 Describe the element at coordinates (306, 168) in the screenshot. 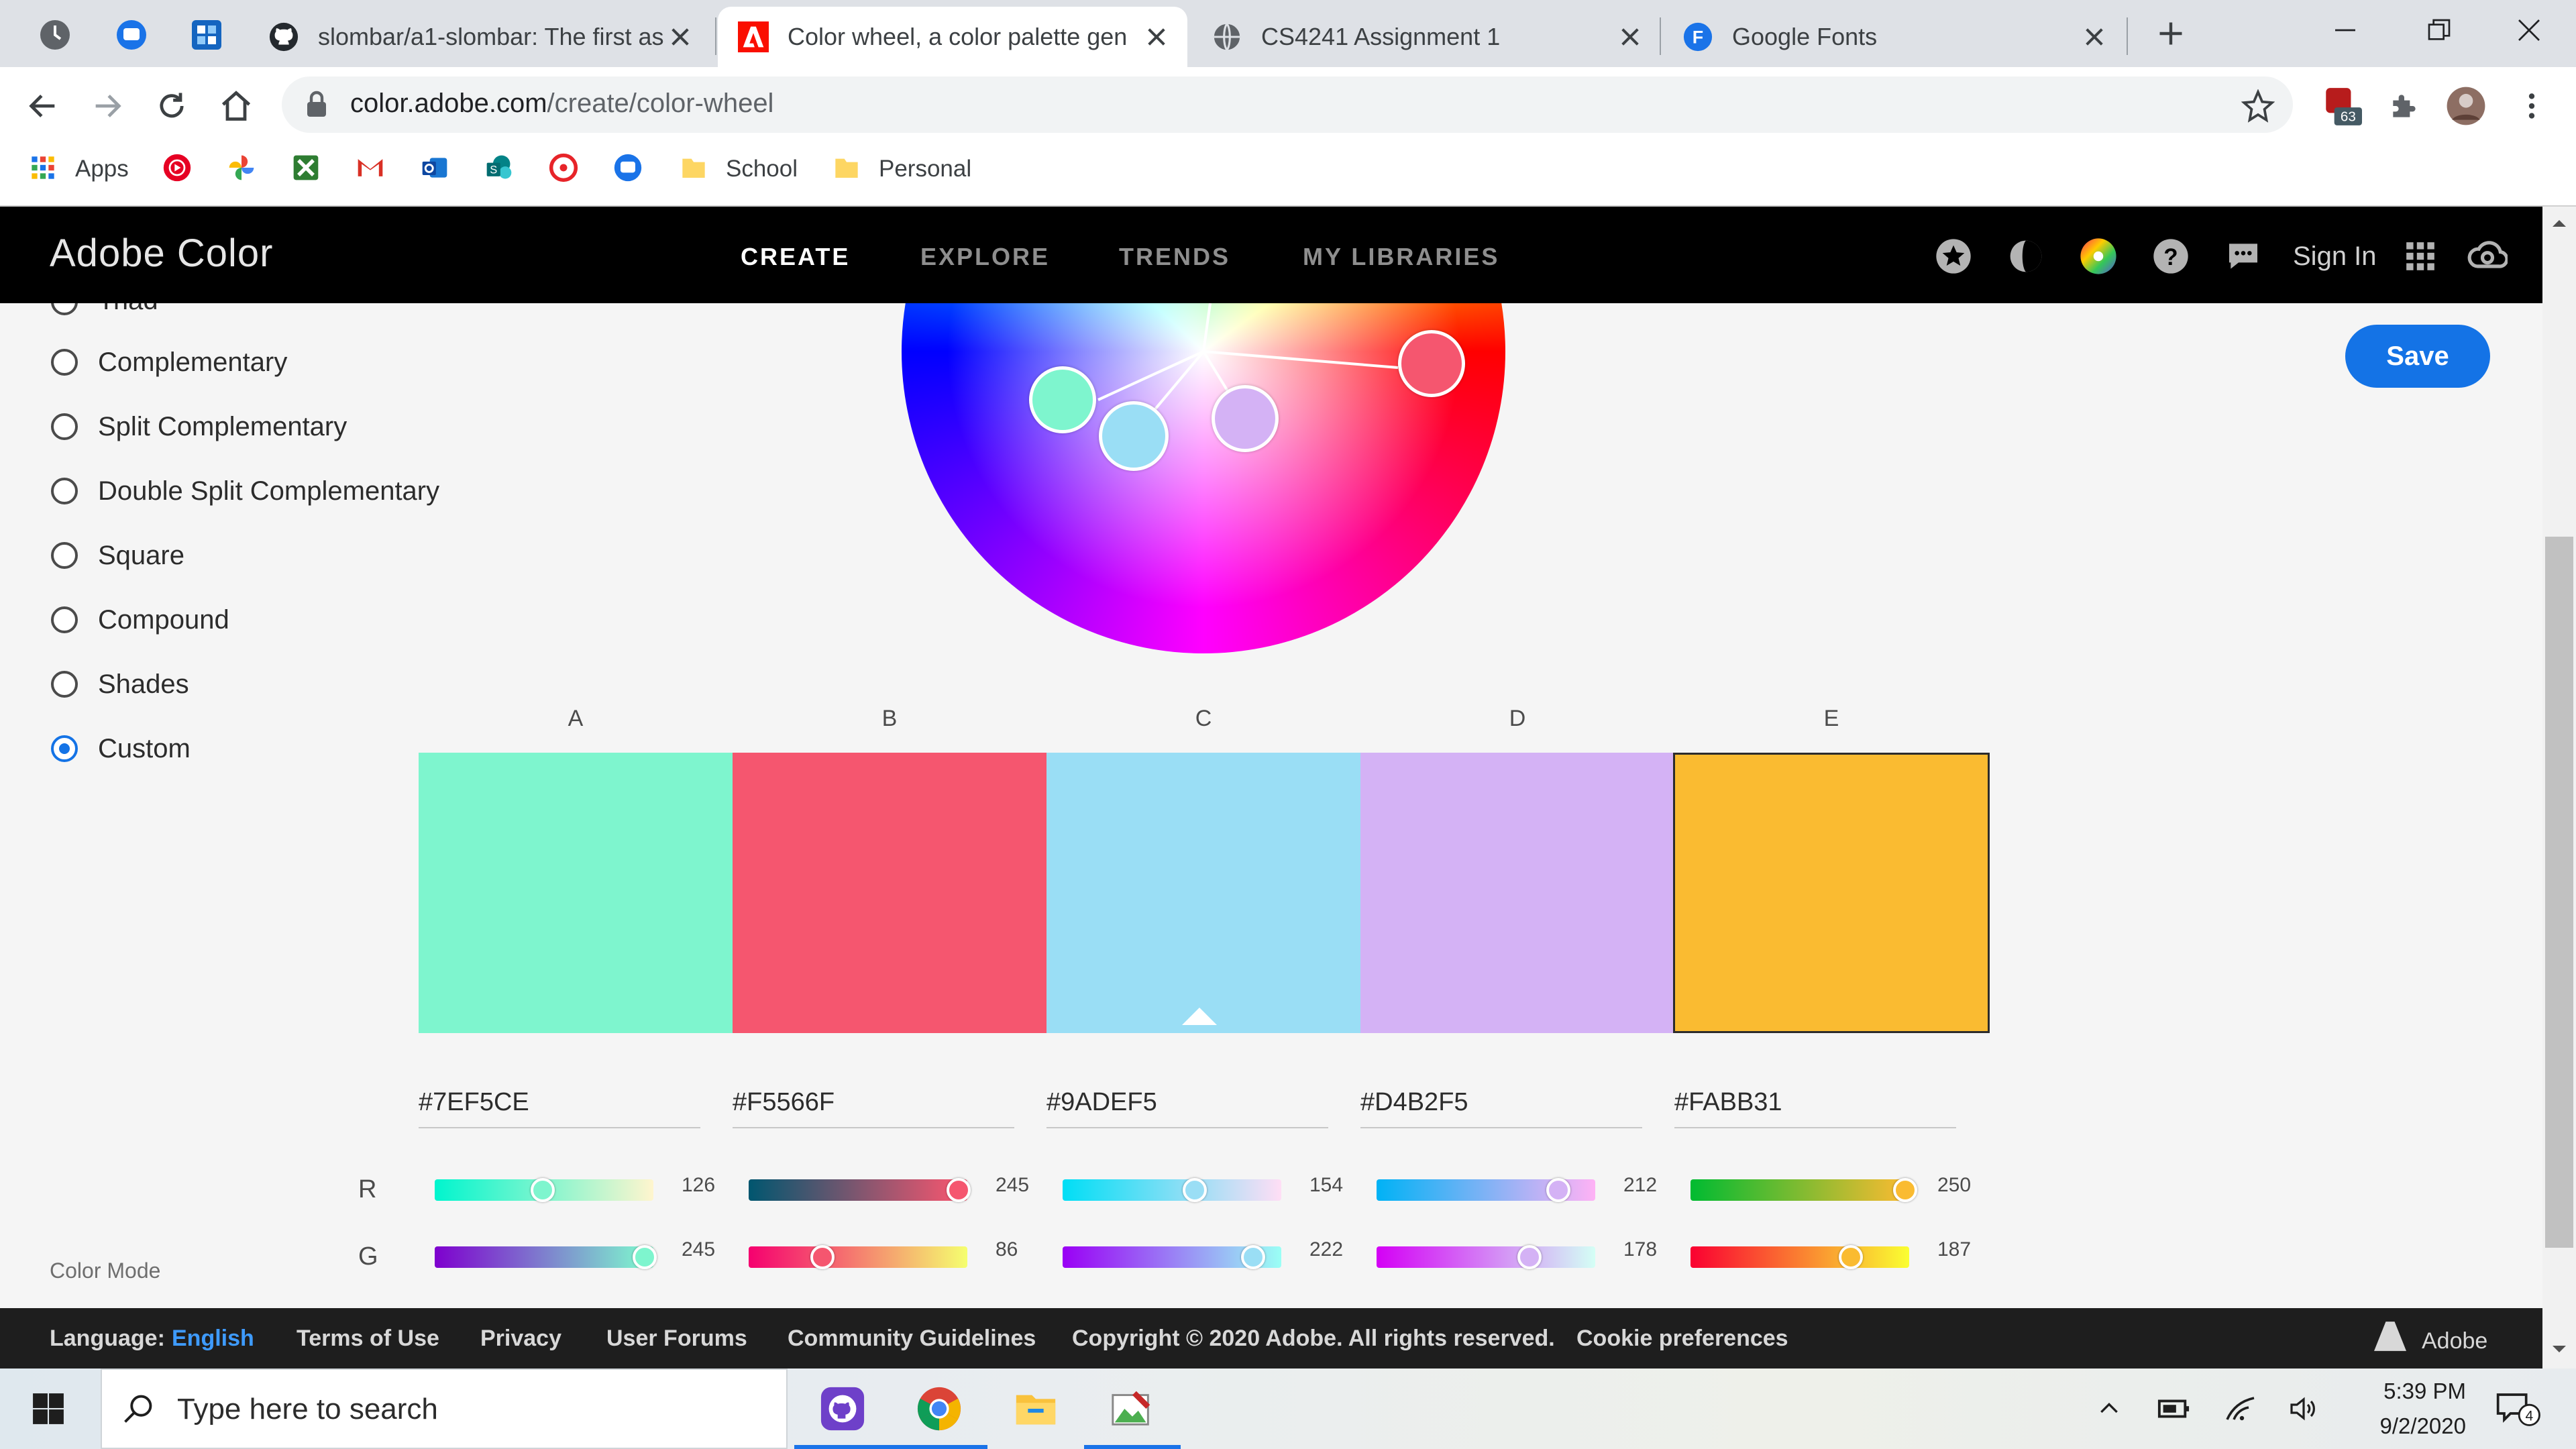

I see `puzzle-x-icon` at that location.